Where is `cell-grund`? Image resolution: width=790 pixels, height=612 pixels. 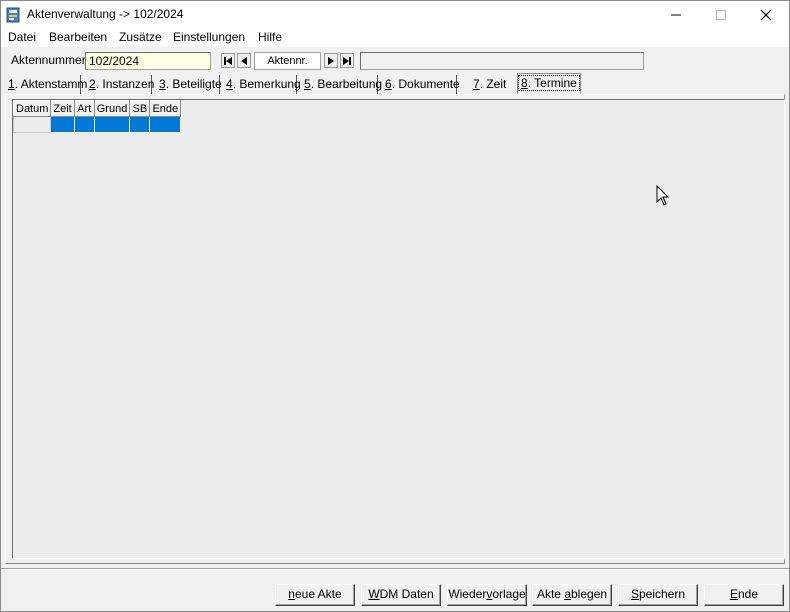 cell-grund is located at coordinates (112, 124).